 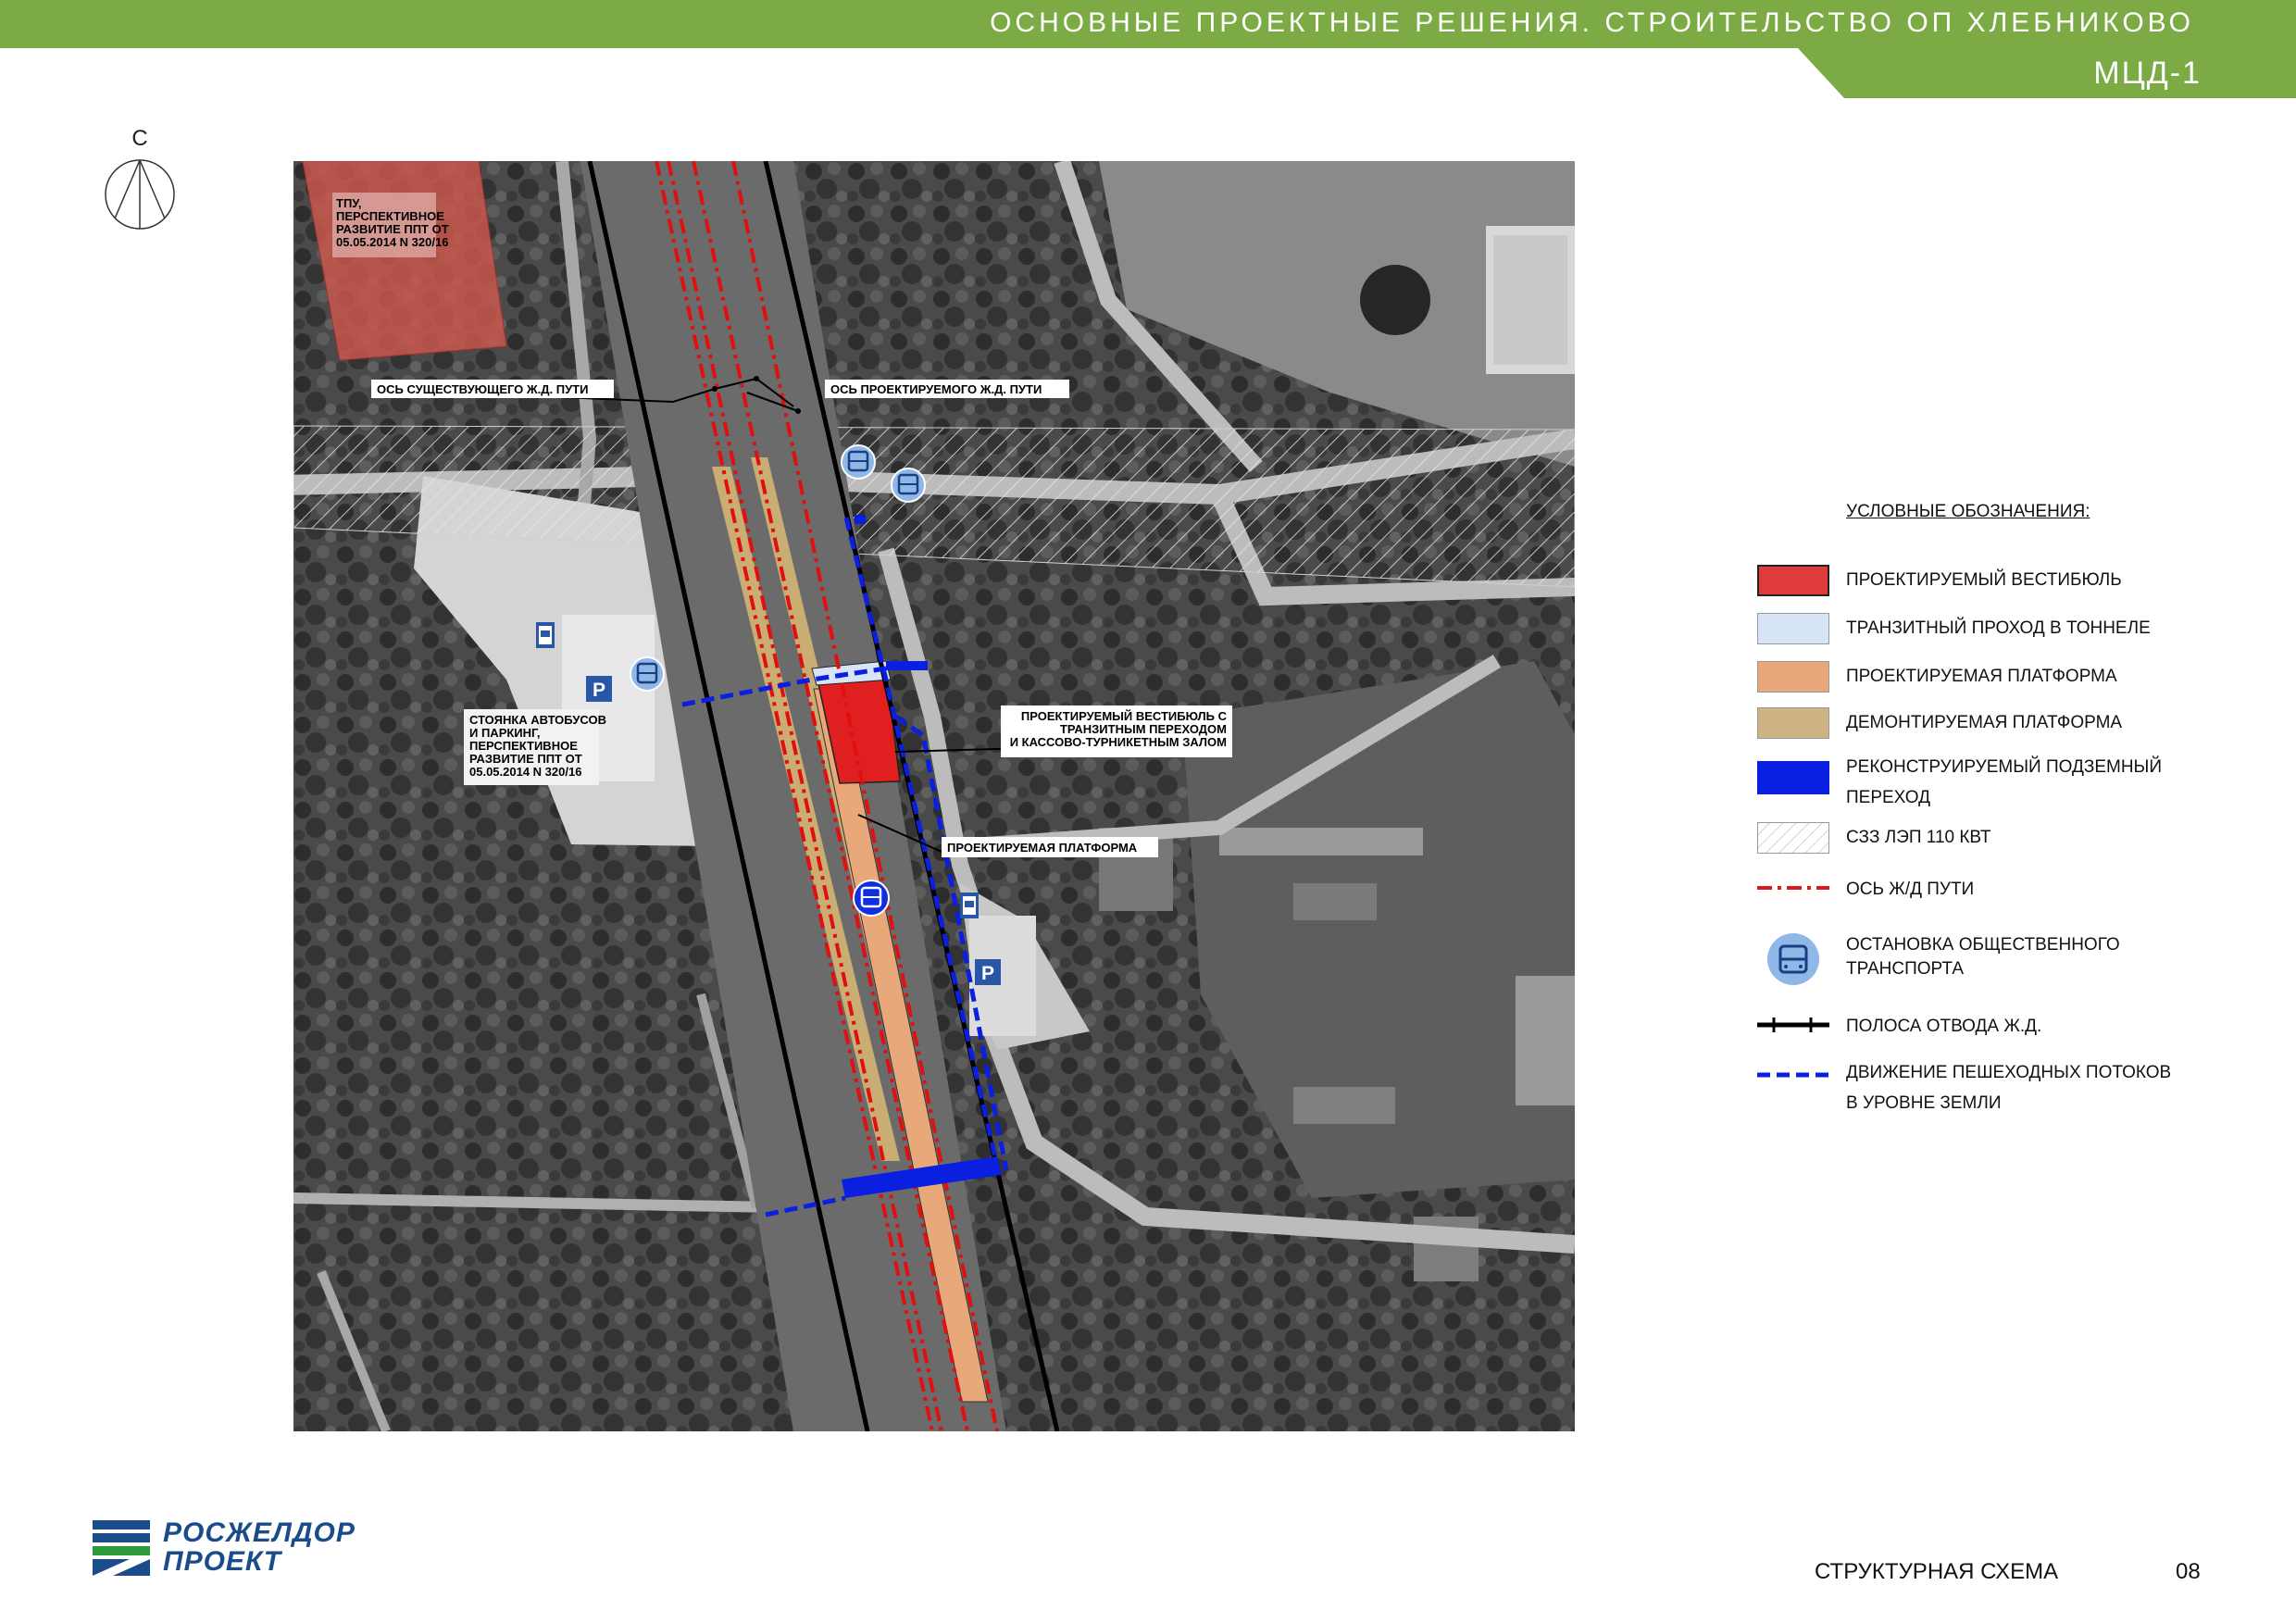 What do you see at coordinates (1042, 848) in the screenshot?
I see `platform-label: ПРОЕКТИРУЕМАЯ ПЛАТФОРМА` at bounding box center [1042, 848].